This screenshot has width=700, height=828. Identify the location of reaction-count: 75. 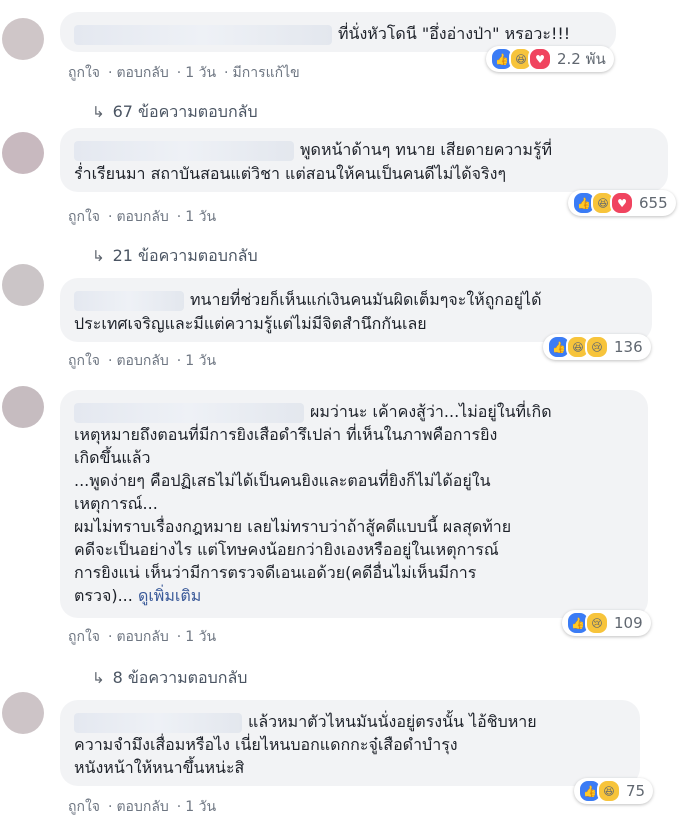
(636, 791).